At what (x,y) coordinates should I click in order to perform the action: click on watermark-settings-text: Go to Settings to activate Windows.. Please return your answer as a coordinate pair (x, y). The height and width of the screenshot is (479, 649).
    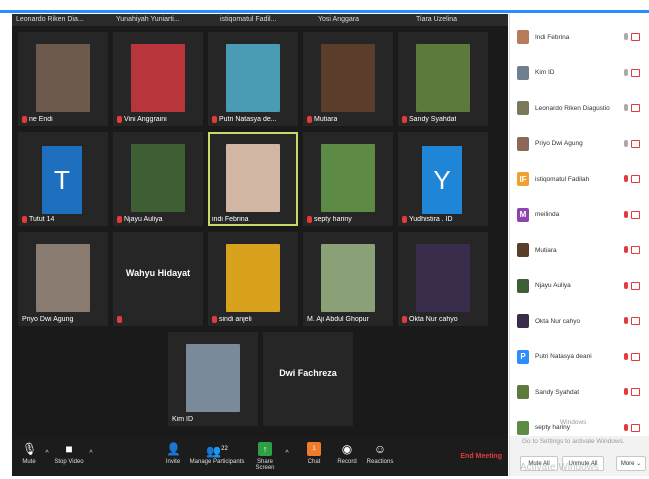
    Looking at the image, I should click on (573, 441).